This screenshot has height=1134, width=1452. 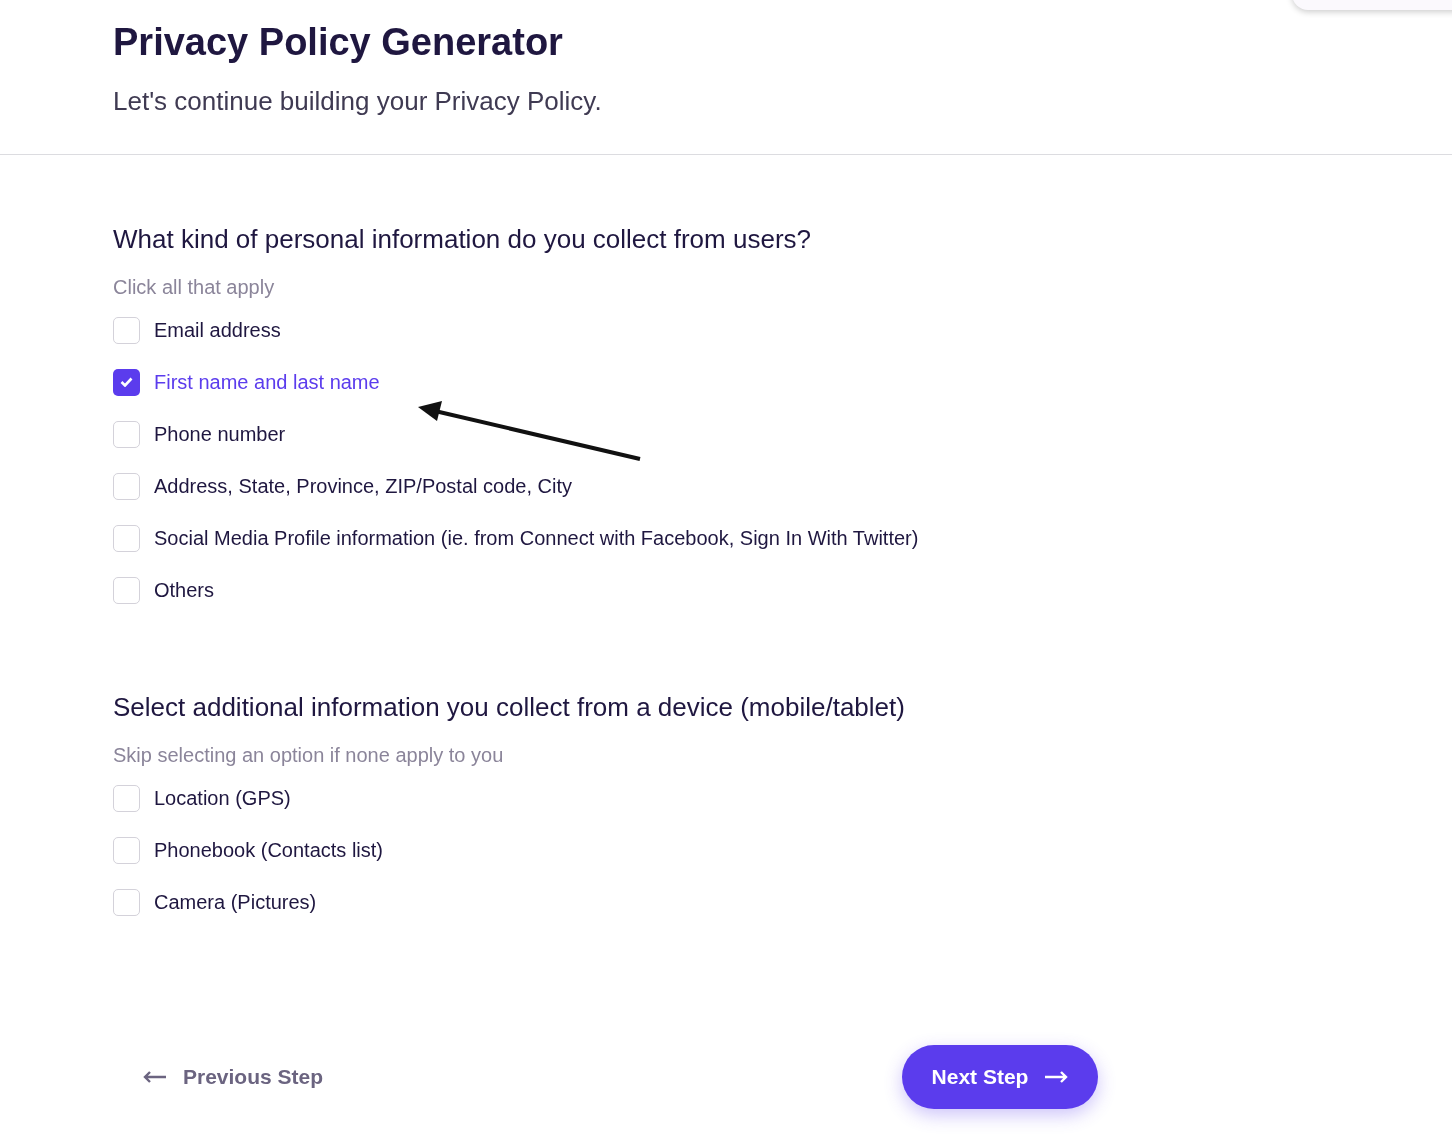 What do you see at coordinates (220, 434) in the screenshot?
I see `option-label: Phone number` at bounding box center [220, 434].